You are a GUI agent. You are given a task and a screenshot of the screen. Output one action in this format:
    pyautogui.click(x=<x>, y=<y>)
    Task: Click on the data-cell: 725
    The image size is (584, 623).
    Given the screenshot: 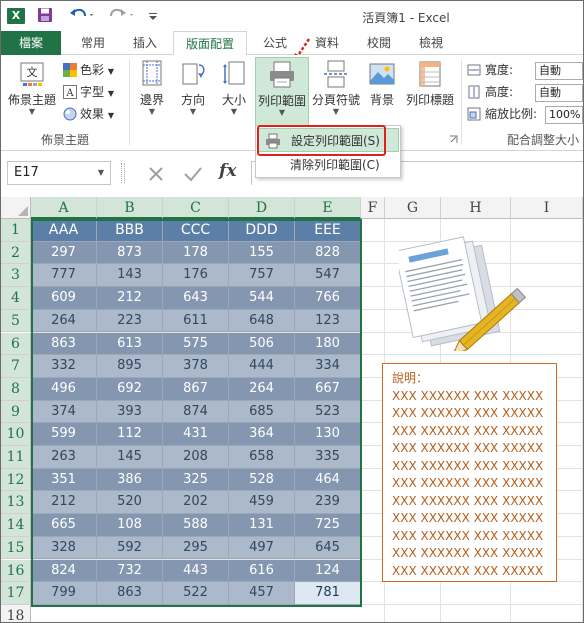 What is the action you would take?
    pyautogui.click(x=328, y=525)
    